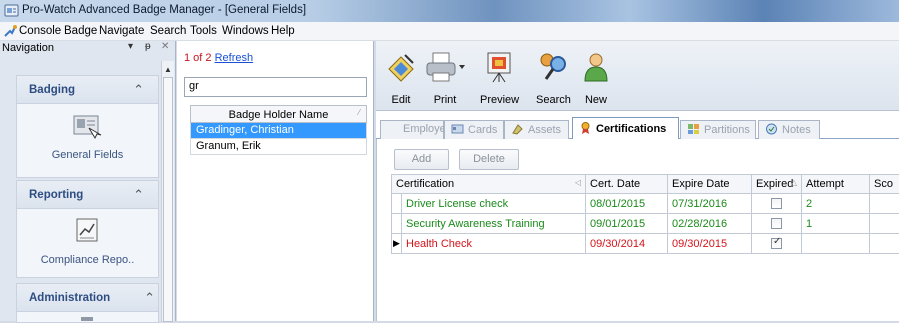 The width and height of the screenshot is (899, 323). I want to click on list-item: Granum, Erik, so click(278, 147).